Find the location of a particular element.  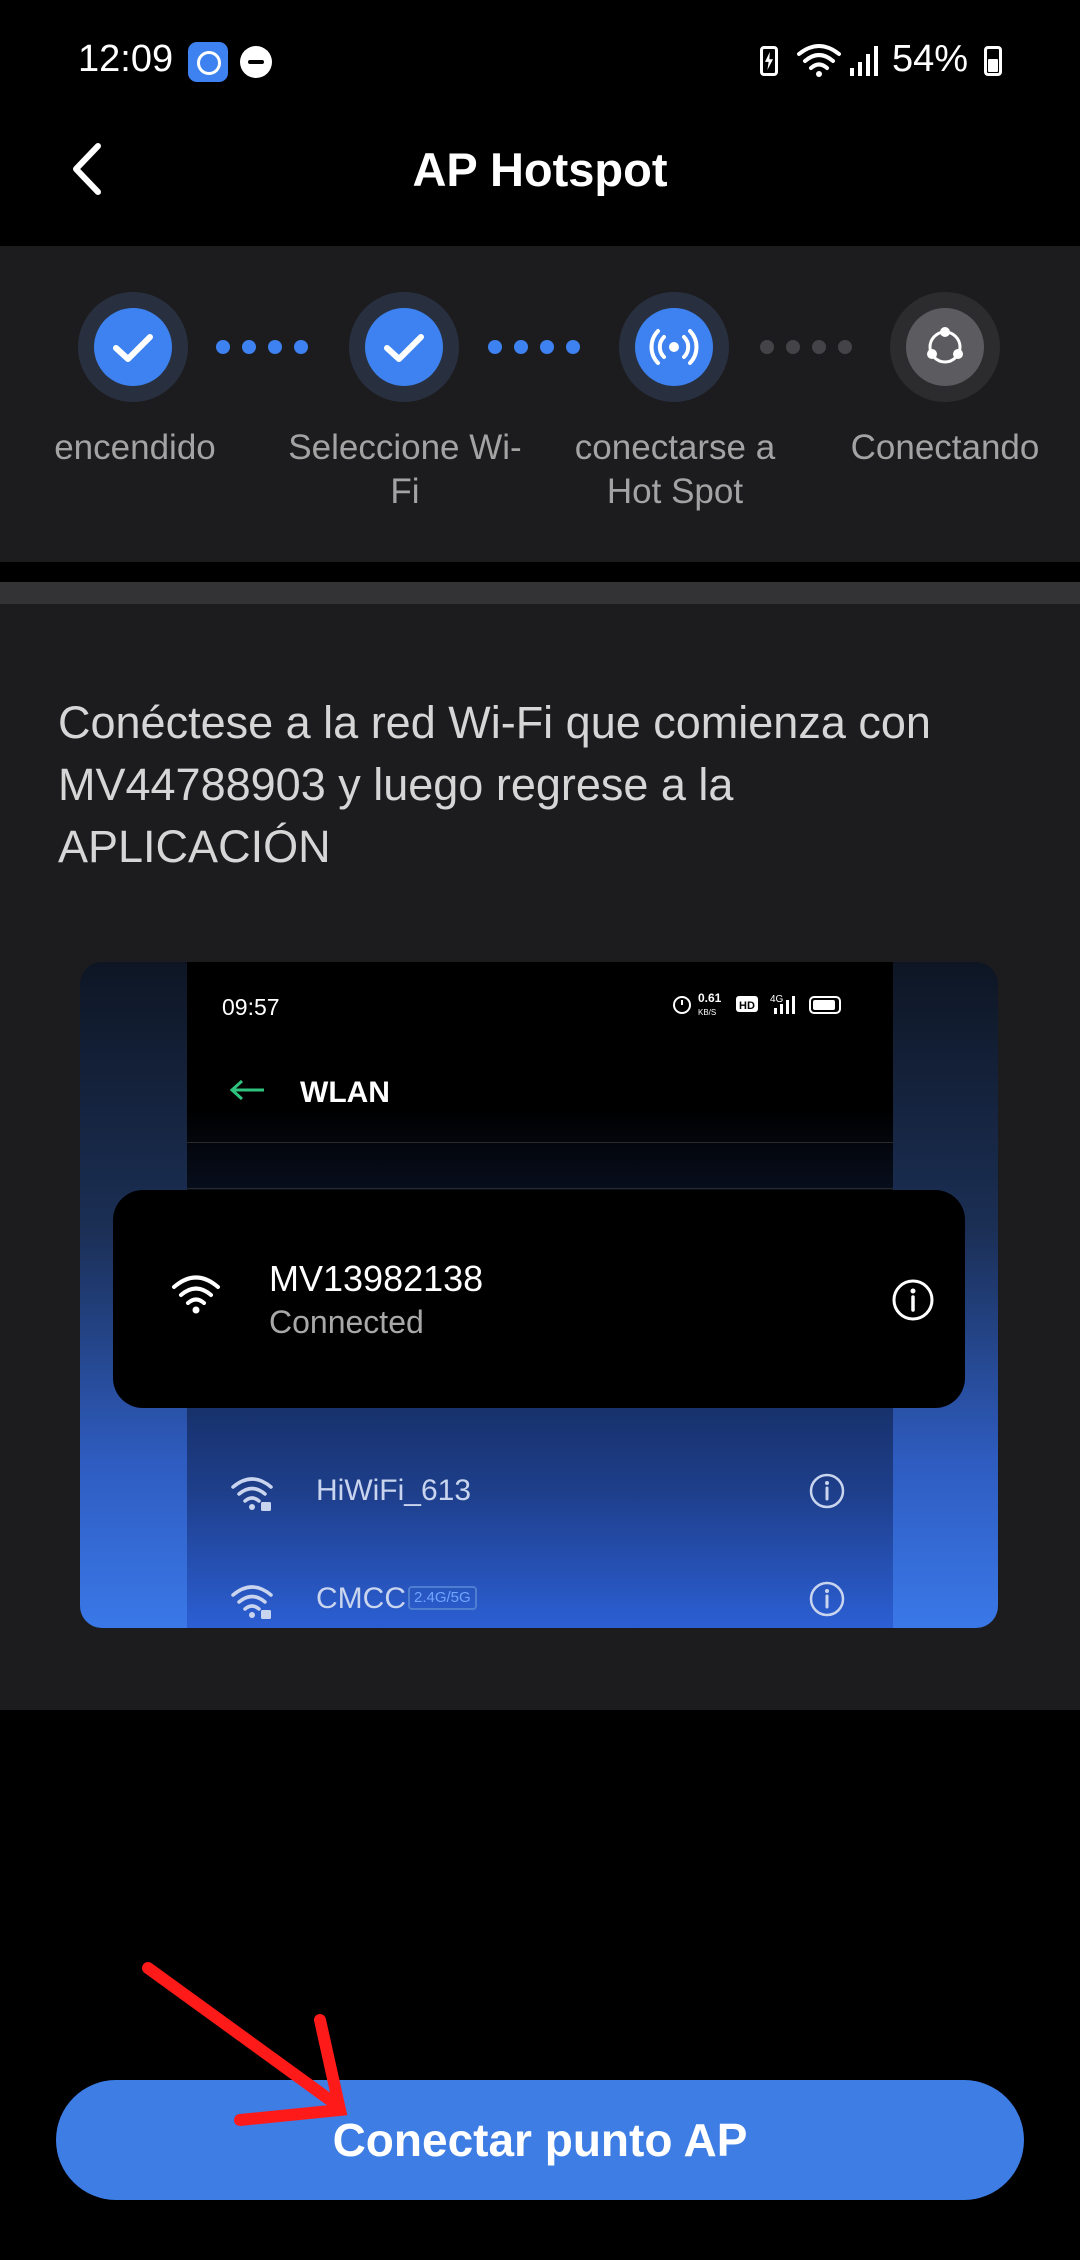

page-title: AP Hotspot is located at coordinates (540, 169).